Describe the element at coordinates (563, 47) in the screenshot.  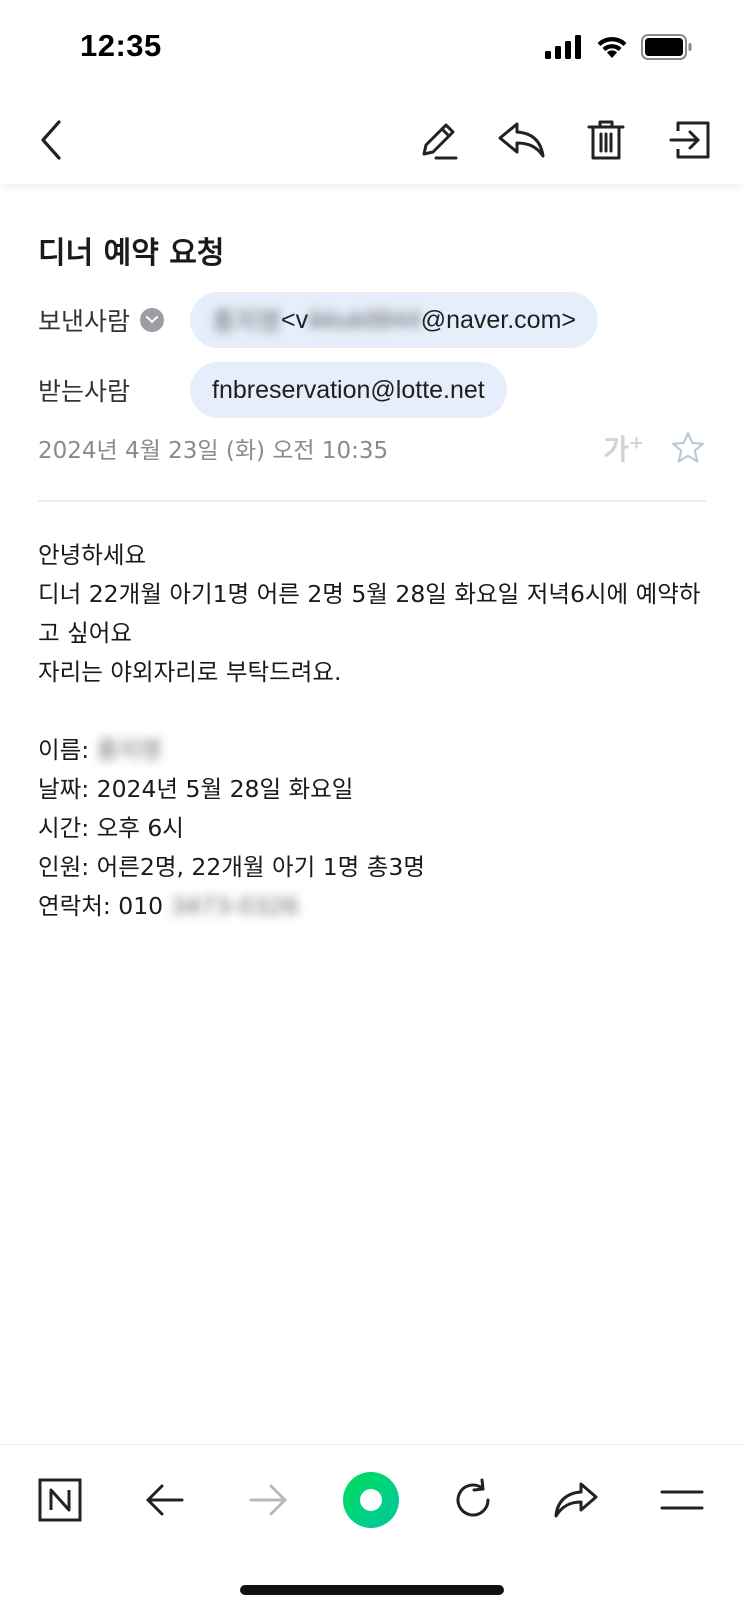
I see `cellular-signal-icon` at that location.